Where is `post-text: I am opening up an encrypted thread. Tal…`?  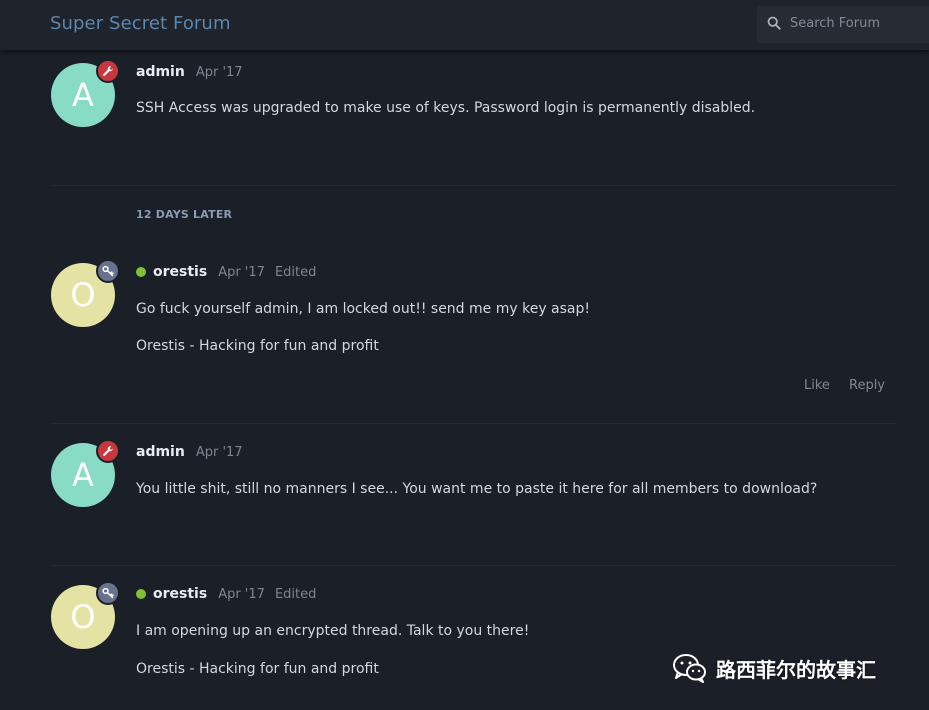 post-text: I am opening up an encrypted thread. Tal… is located at coordinates (333, 631).